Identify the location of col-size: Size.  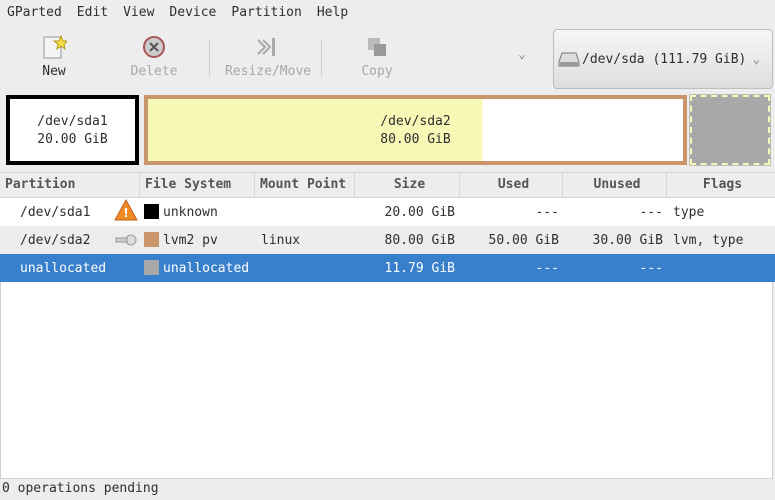
(407, 185).